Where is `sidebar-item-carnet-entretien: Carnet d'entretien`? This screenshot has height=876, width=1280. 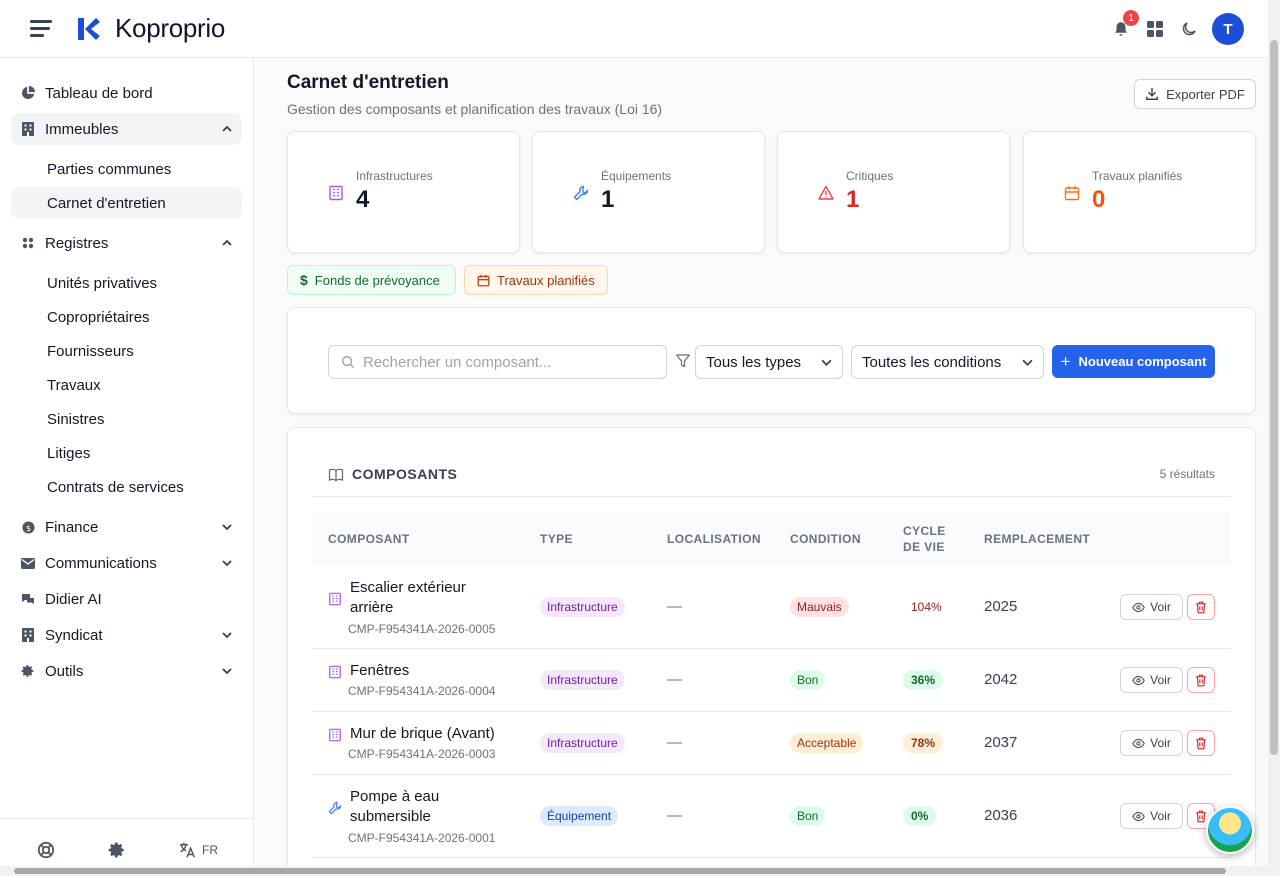 sidebar-item-carnet-entretien: Carnet d'entretien is located at coordinates (126, 203).